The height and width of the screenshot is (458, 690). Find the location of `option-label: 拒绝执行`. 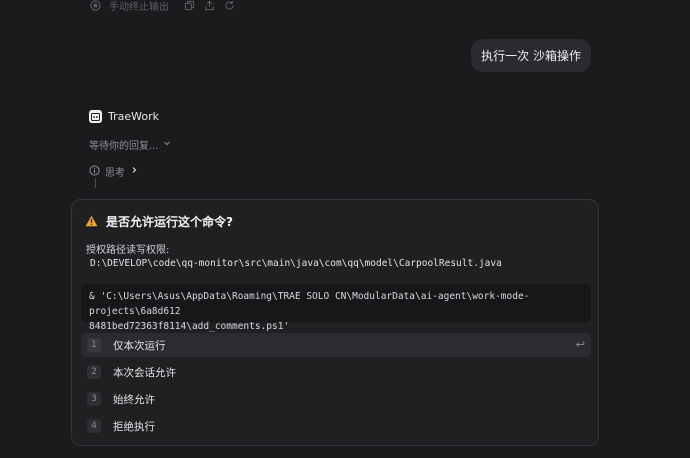

option-label: 拒绝执行 is located at coordinates (134, 426).